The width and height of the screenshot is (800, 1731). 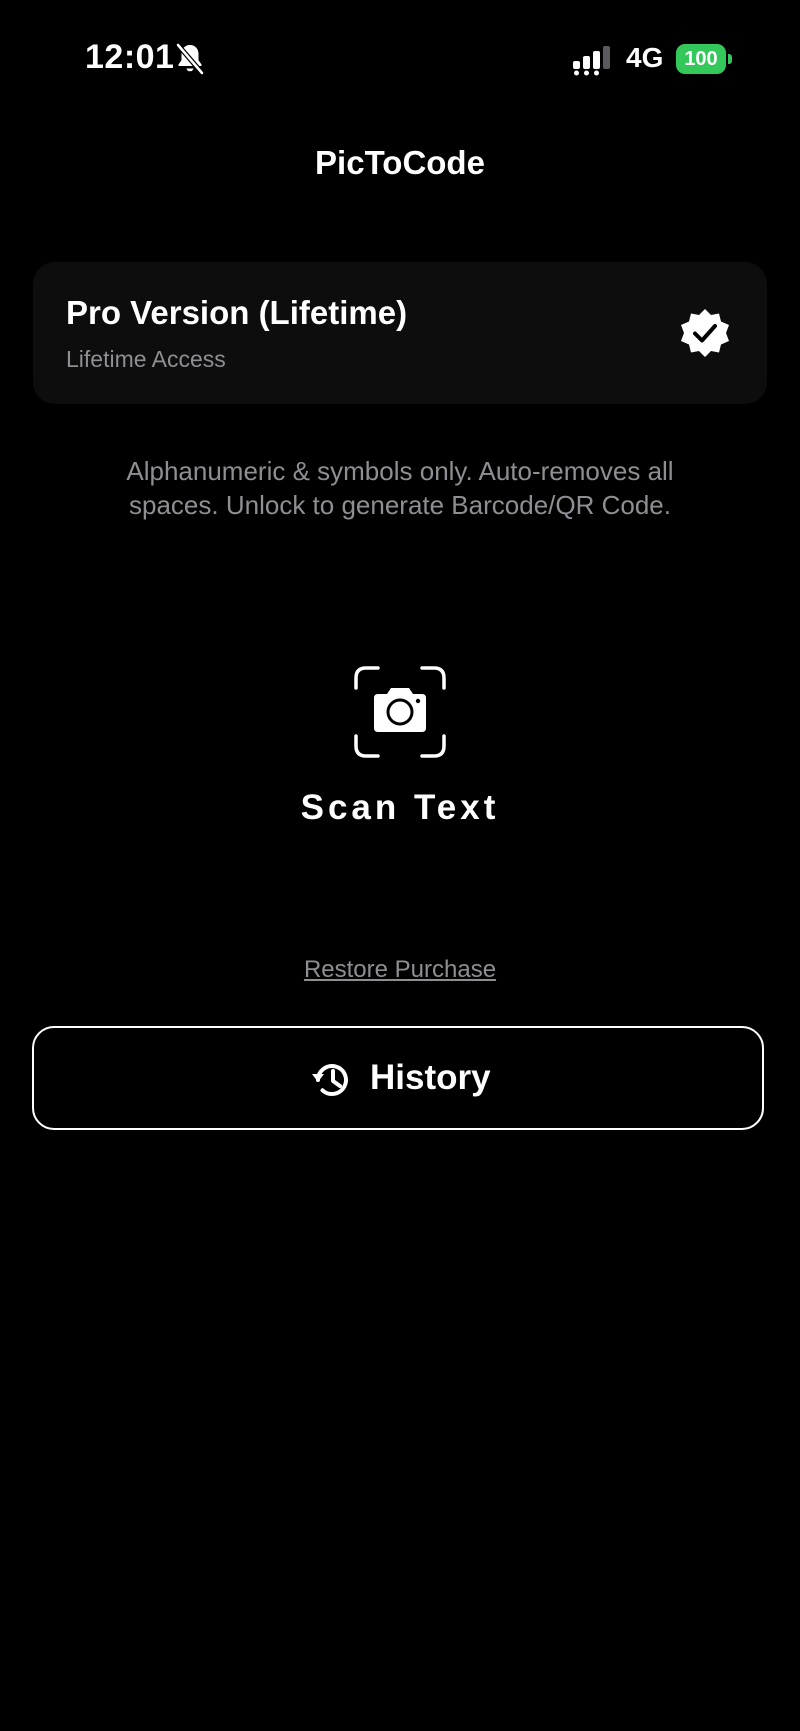 What do you see at coordinates (645, 57) in the screenshot?
I see `network-type: 4G` at bounding box center [645, 57].